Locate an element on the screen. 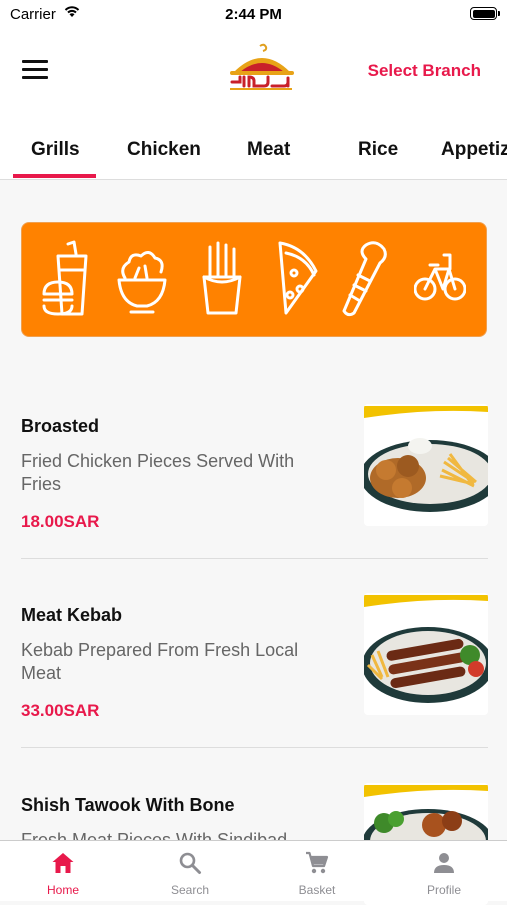 This screenshot has height=905, width=507. pizza-slice-icon is located at coordinates (298, 278).